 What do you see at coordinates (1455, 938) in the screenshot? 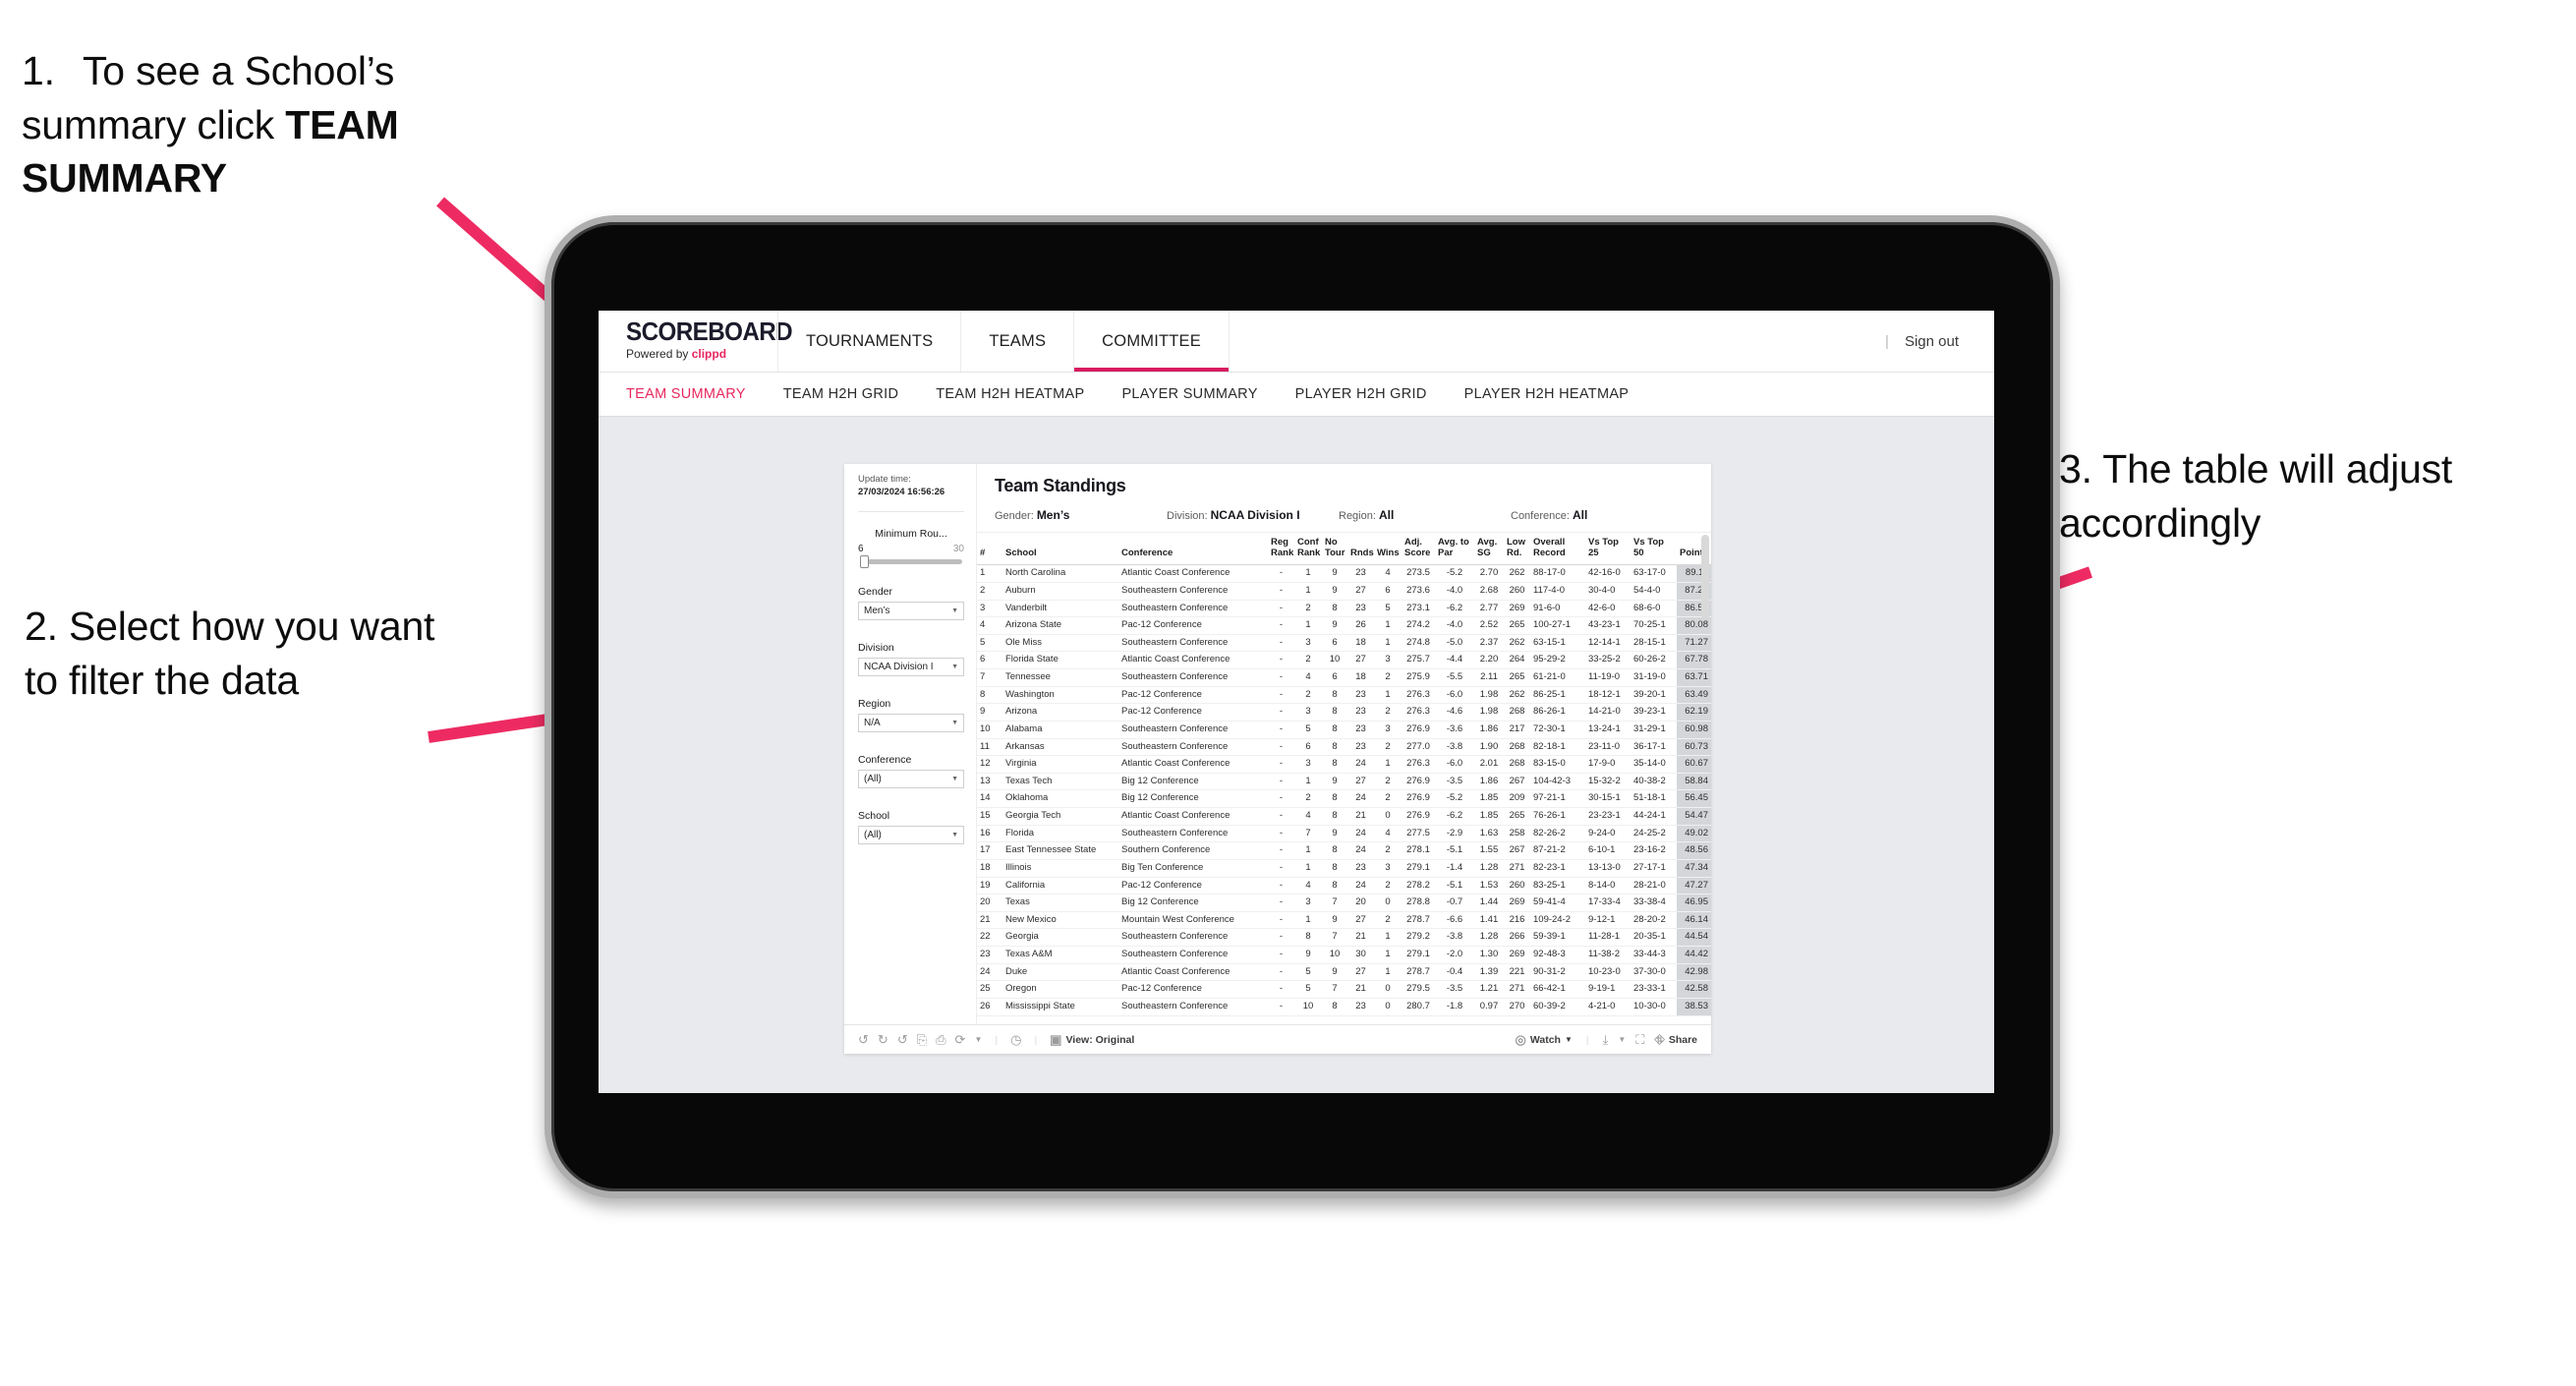
I see `cell-avg-to-par: -3.8` at bounding box center [1455, 938].